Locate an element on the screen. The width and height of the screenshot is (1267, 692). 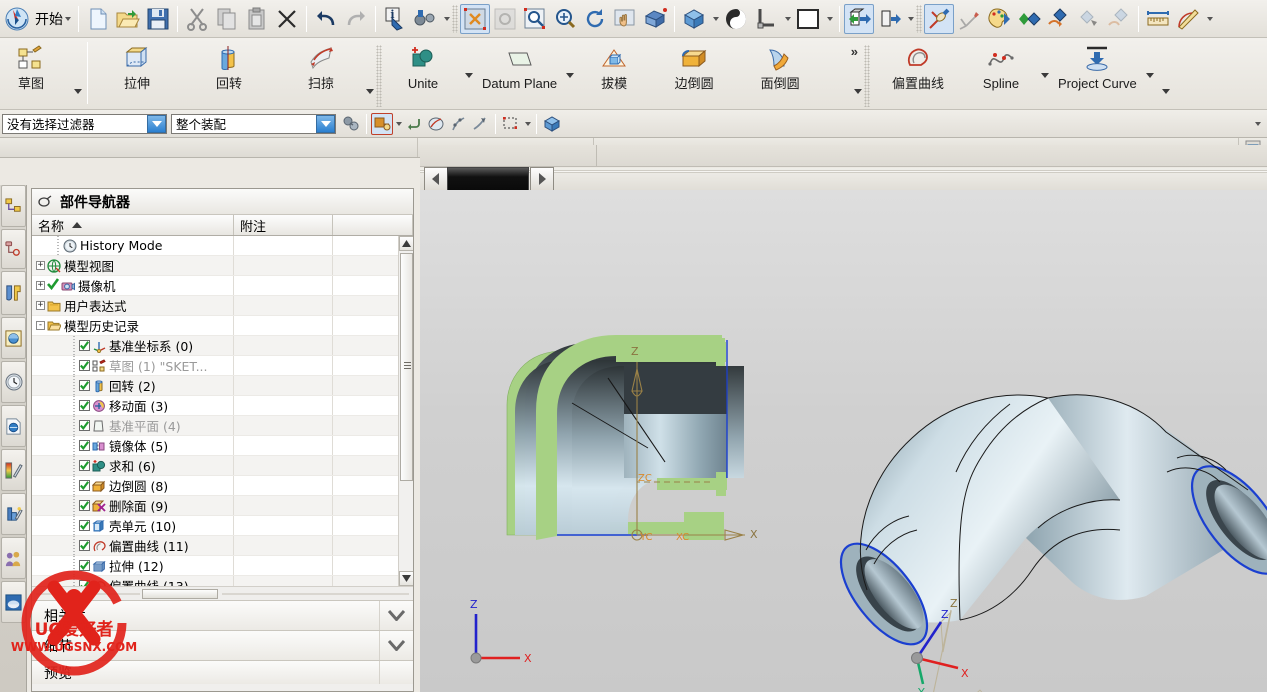
nx-logo-icon is located at coordinates (17, 19).